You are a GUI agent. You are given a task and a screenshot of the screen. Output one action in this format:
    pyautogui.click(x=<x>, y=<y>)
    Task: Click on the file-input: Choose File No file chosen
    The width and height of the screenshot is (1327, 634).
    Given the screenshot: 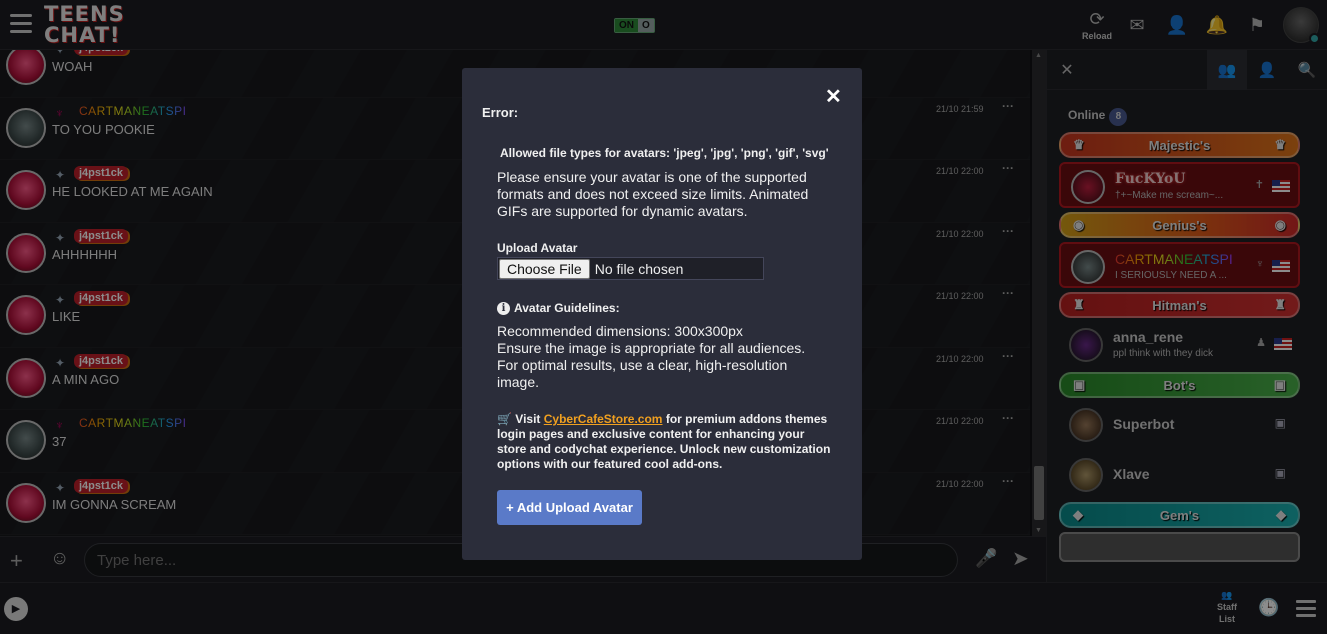 What is the action you would take?
    pyautogui.click(x=630, y=268)
    